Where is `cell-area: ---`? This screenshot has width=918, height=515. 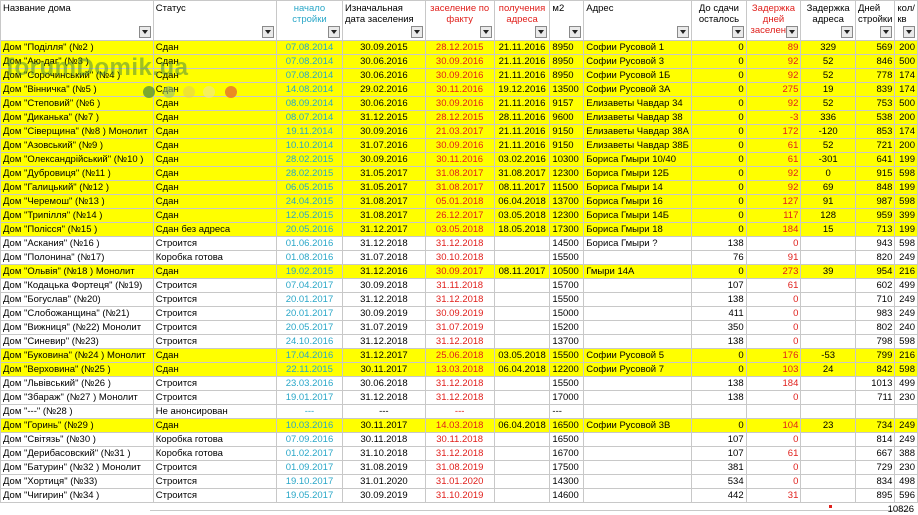 cell-area: --- is located at coordinates (567, 411).